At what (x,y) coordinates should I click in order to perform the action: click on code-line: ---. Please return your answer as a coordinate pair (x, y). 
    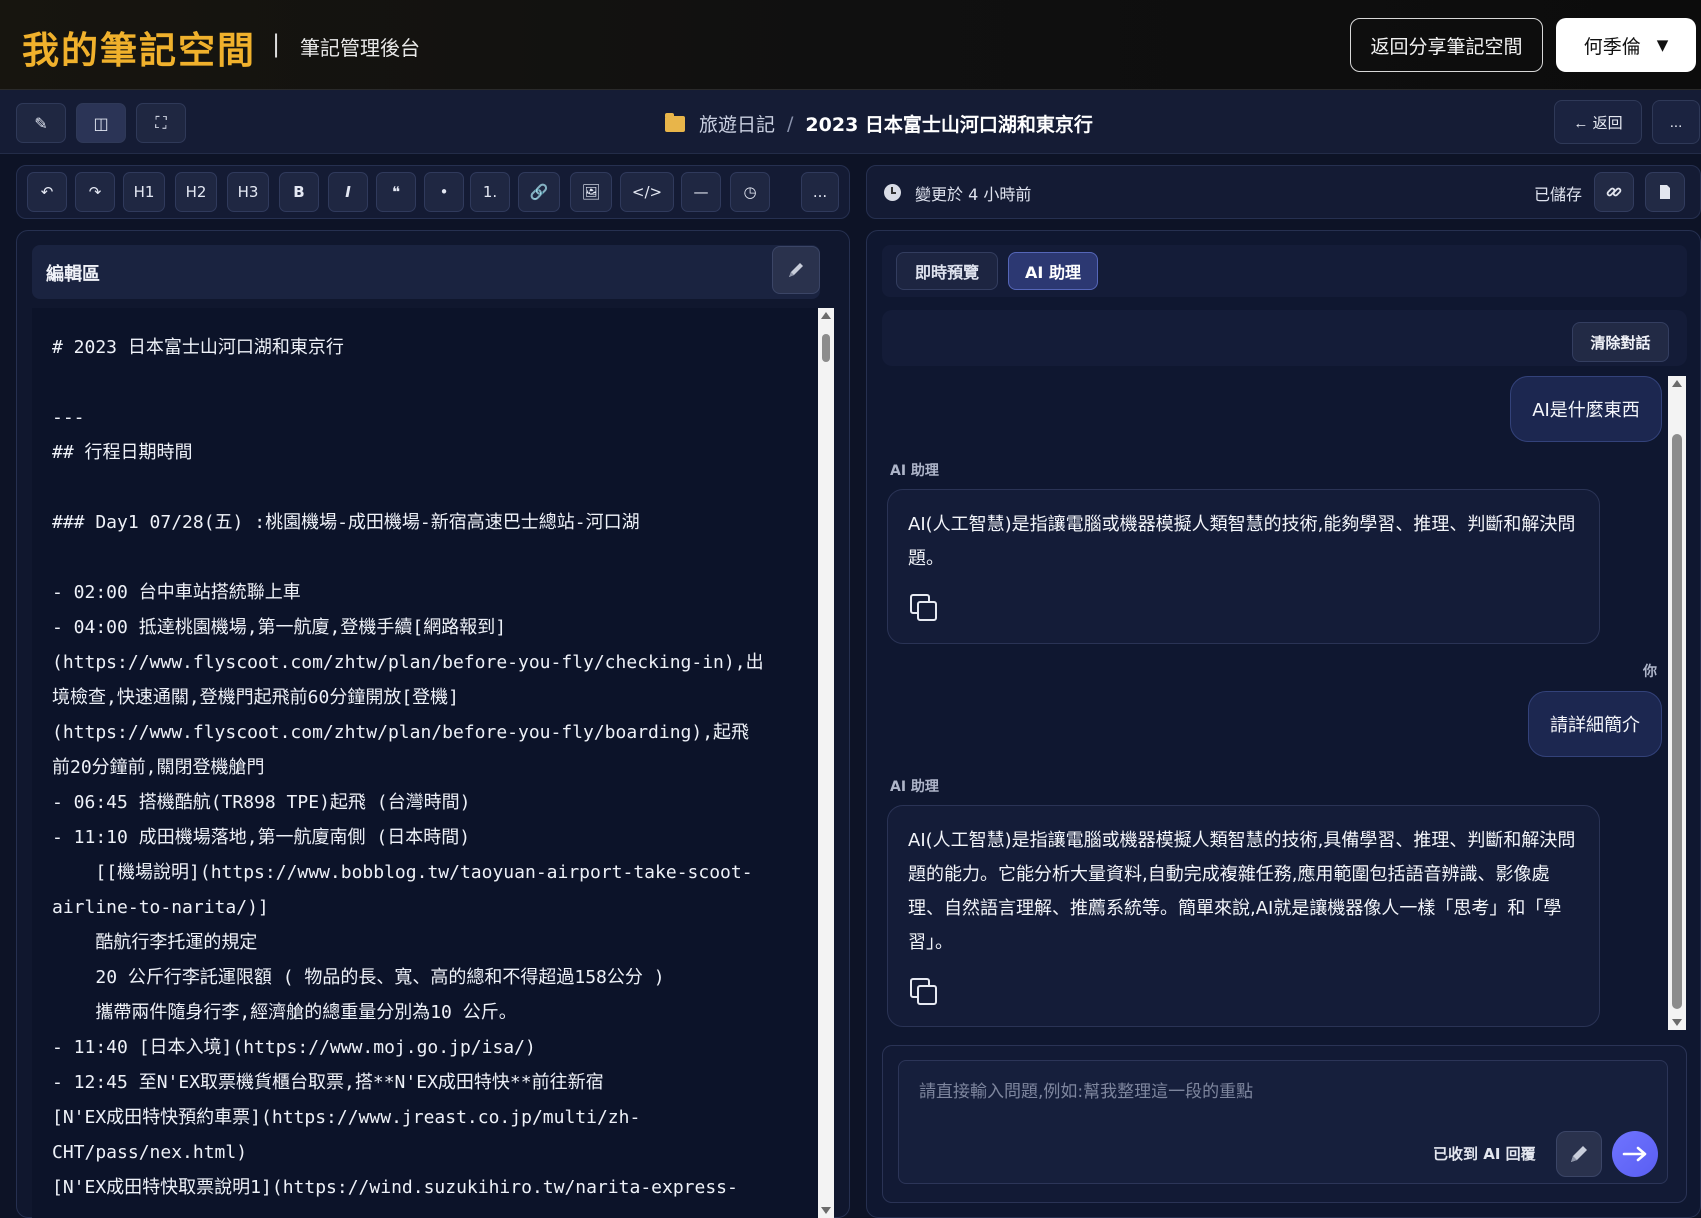
    Looking at the image, I should click on (68, 417).